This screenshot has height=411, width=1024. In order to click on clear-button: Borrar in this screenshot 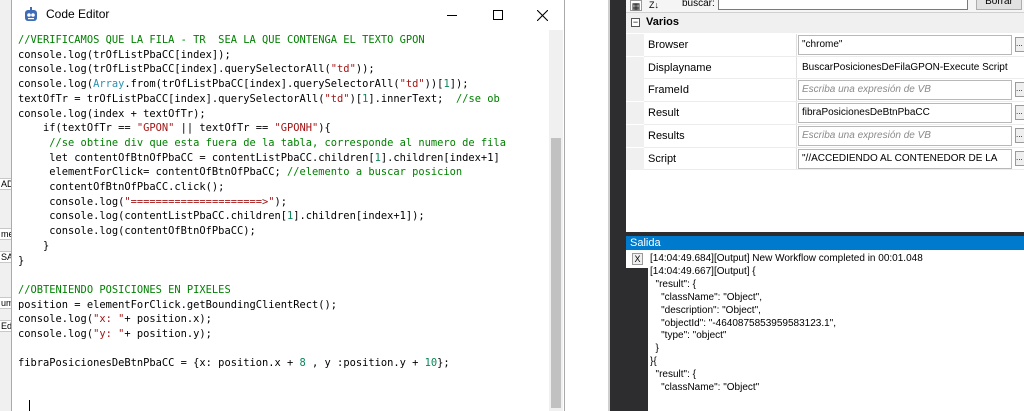, I will do `click(999, 5)`.